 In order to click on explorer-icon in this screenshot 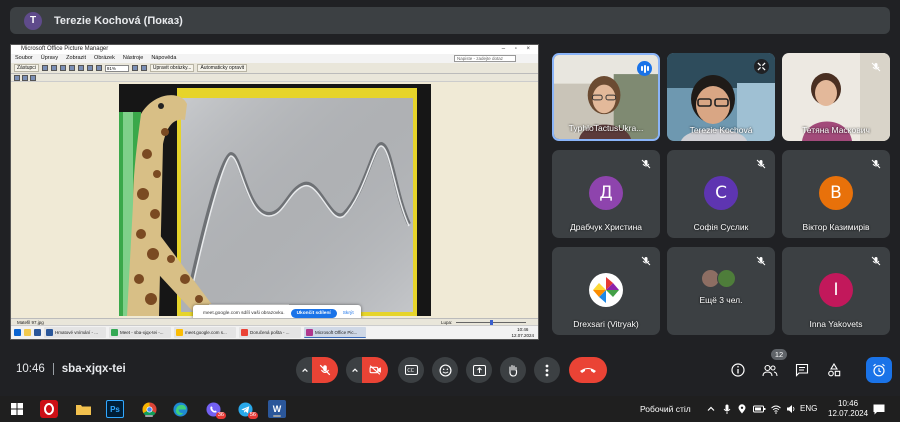, I will do `click(27, 332)`.